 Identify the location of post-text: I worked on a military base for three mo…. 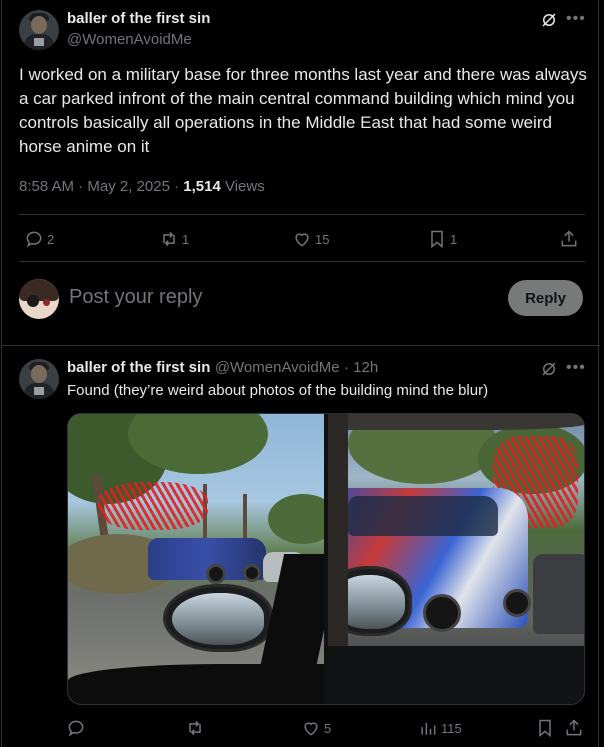
(303, 110).